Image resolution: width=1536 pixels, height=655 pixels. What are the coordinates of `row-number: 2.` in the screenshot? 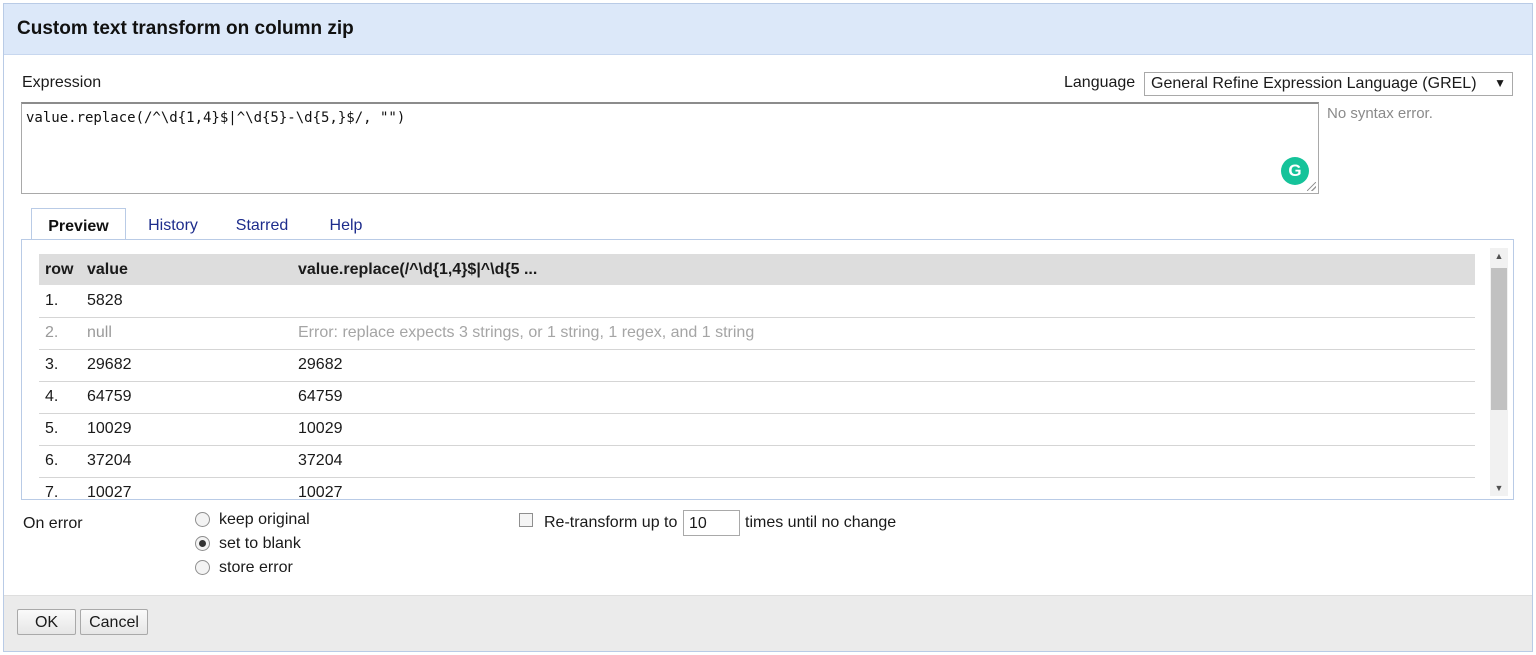 It's located at (60, 333).